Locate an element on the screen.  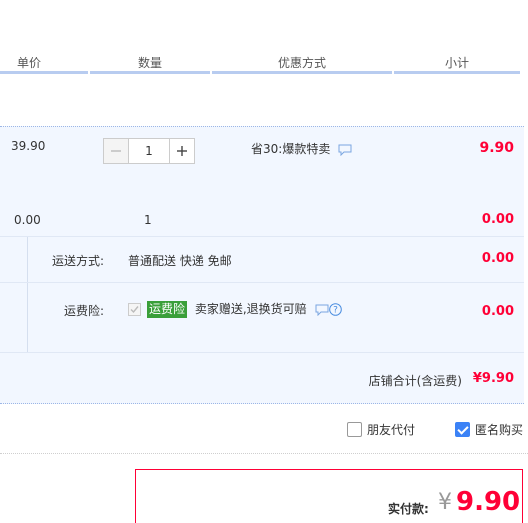
col-header-qty: 数量 is located at coordinates (149, 63).